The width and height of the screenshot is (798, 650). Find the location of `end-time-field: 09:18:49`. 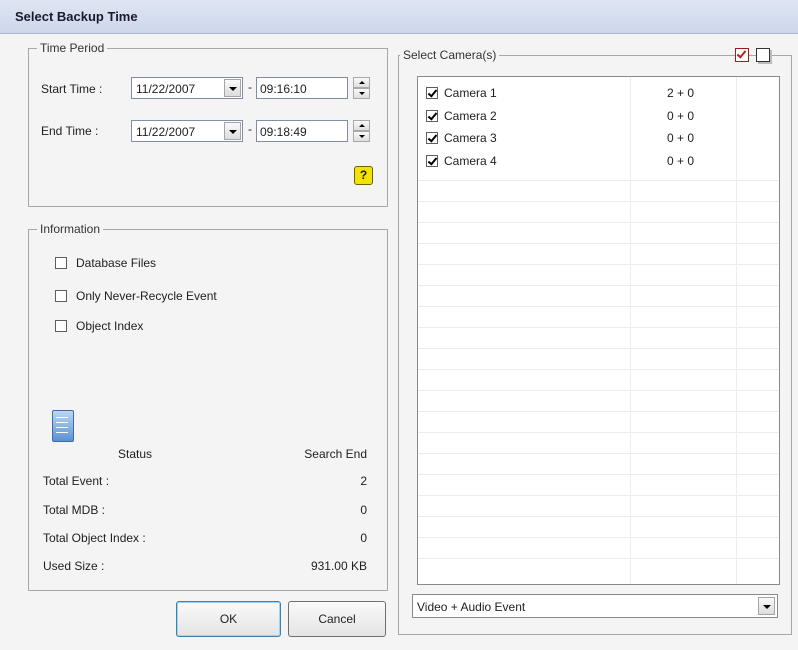

end-time-field: 09:18:49 is located at coordinates (302, 131).